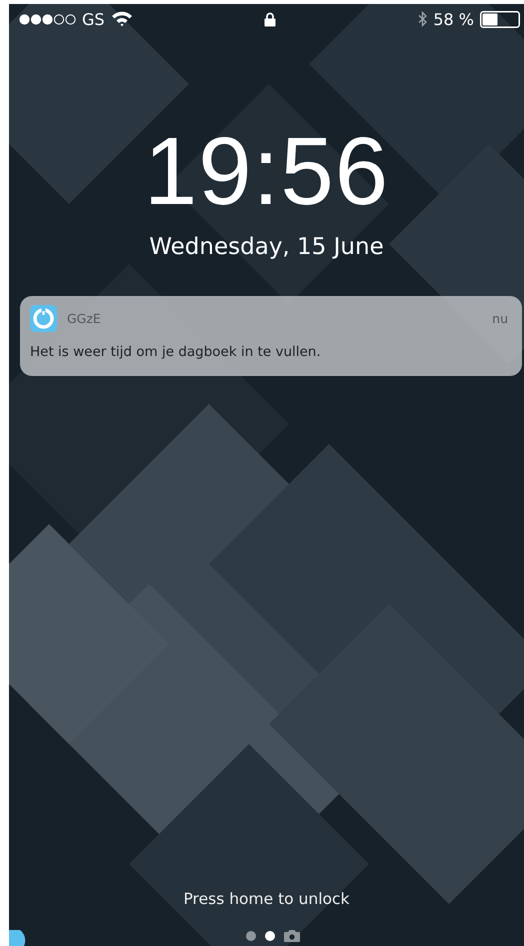 This screenshot has height=946, width=524. What do you see at coordinates (93, 19) in the screenshot?
I see `carrier-name: GS` at bounding box center [93, 19].